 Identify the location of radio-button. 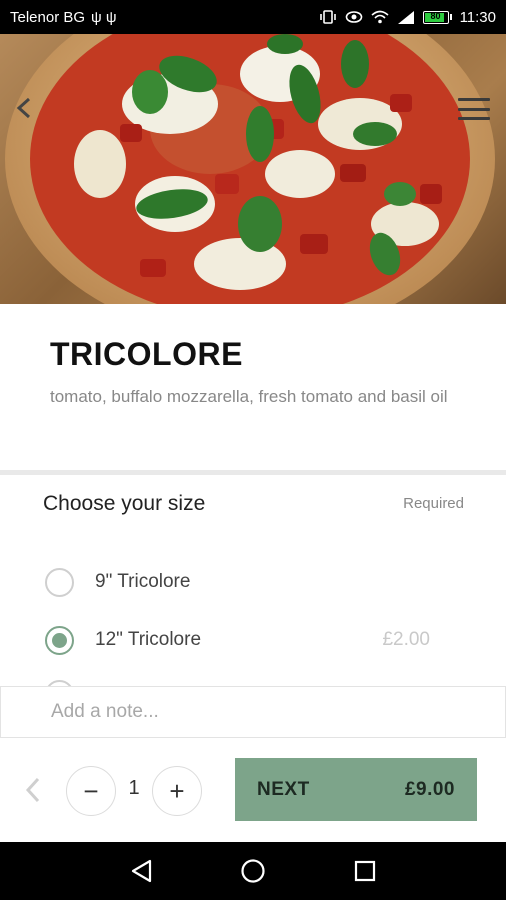
(59, 582).